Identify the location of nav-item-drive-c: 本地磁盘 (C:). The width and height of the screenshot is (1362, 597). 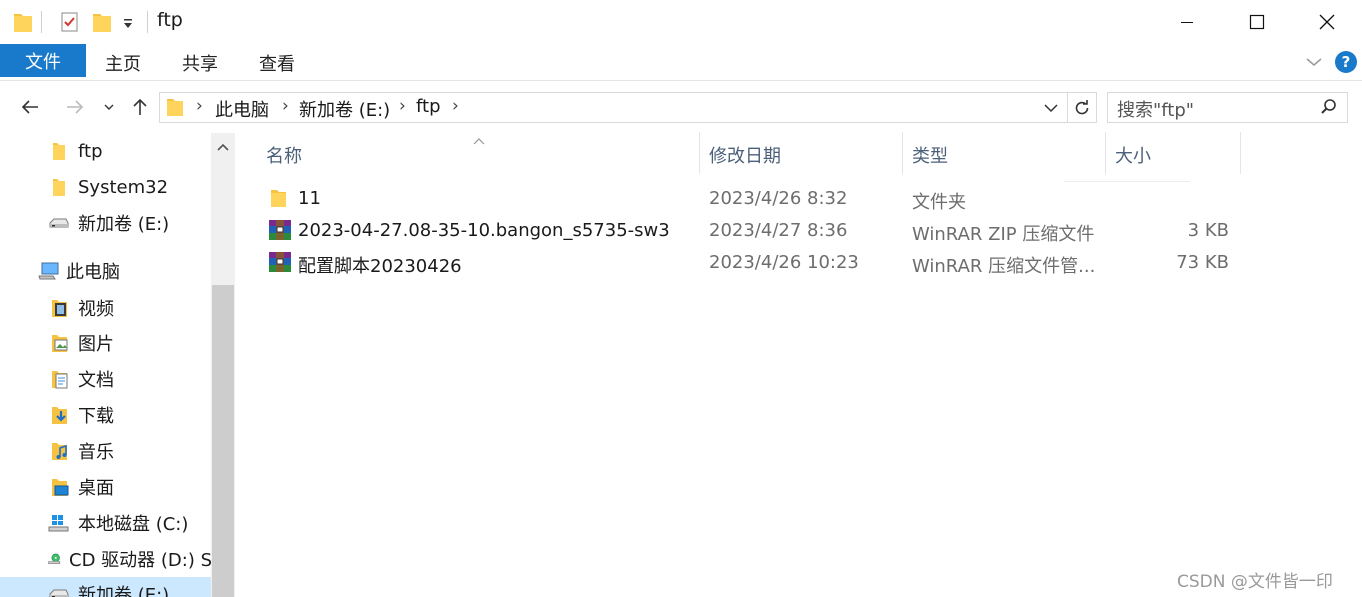
(106, 523).